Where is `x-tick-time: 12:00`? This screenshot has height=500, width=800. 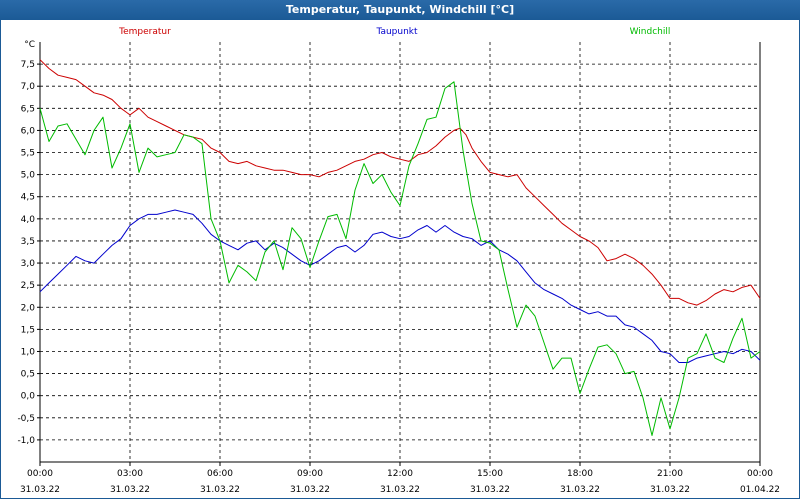 x-tick-time: 12:00 is located at coordinates (400, 474).